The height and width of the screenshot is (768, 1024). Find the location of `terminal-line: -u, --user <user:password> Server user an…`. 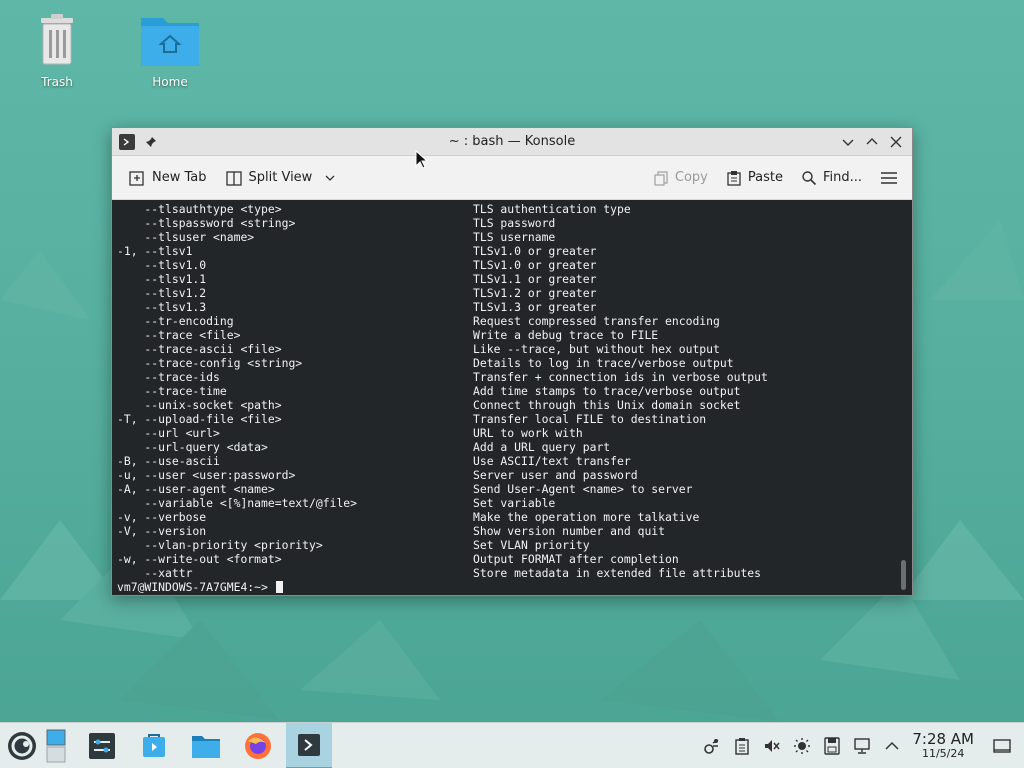

terminal-line: -u, --user <user:password> Server user an… is located at coordinates (514, 475).